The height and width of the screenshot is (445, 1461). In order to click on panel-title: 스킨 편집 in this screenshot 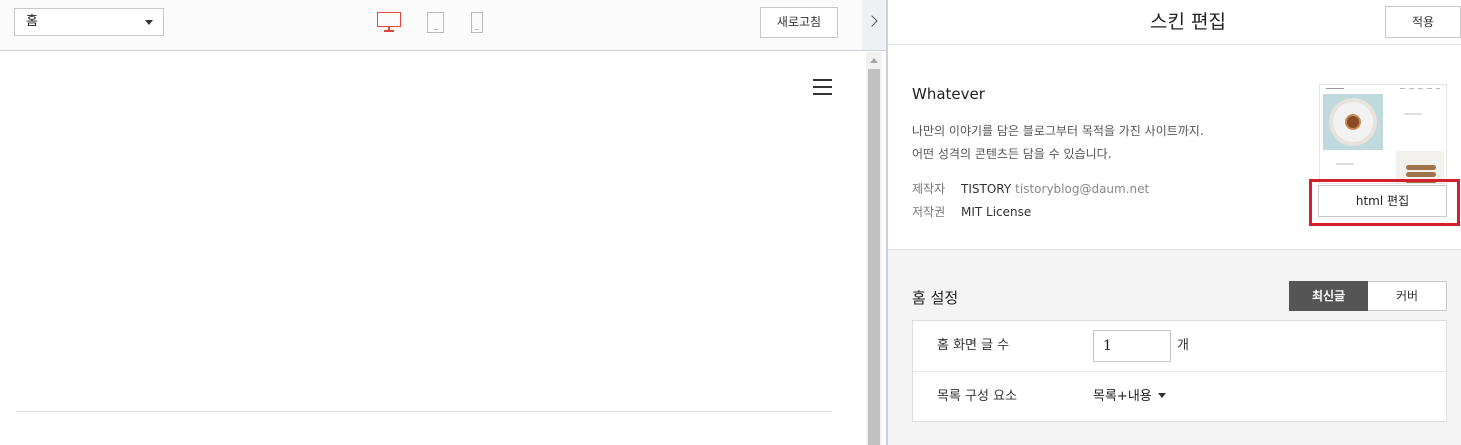, I will do `click(1188, 22)`.